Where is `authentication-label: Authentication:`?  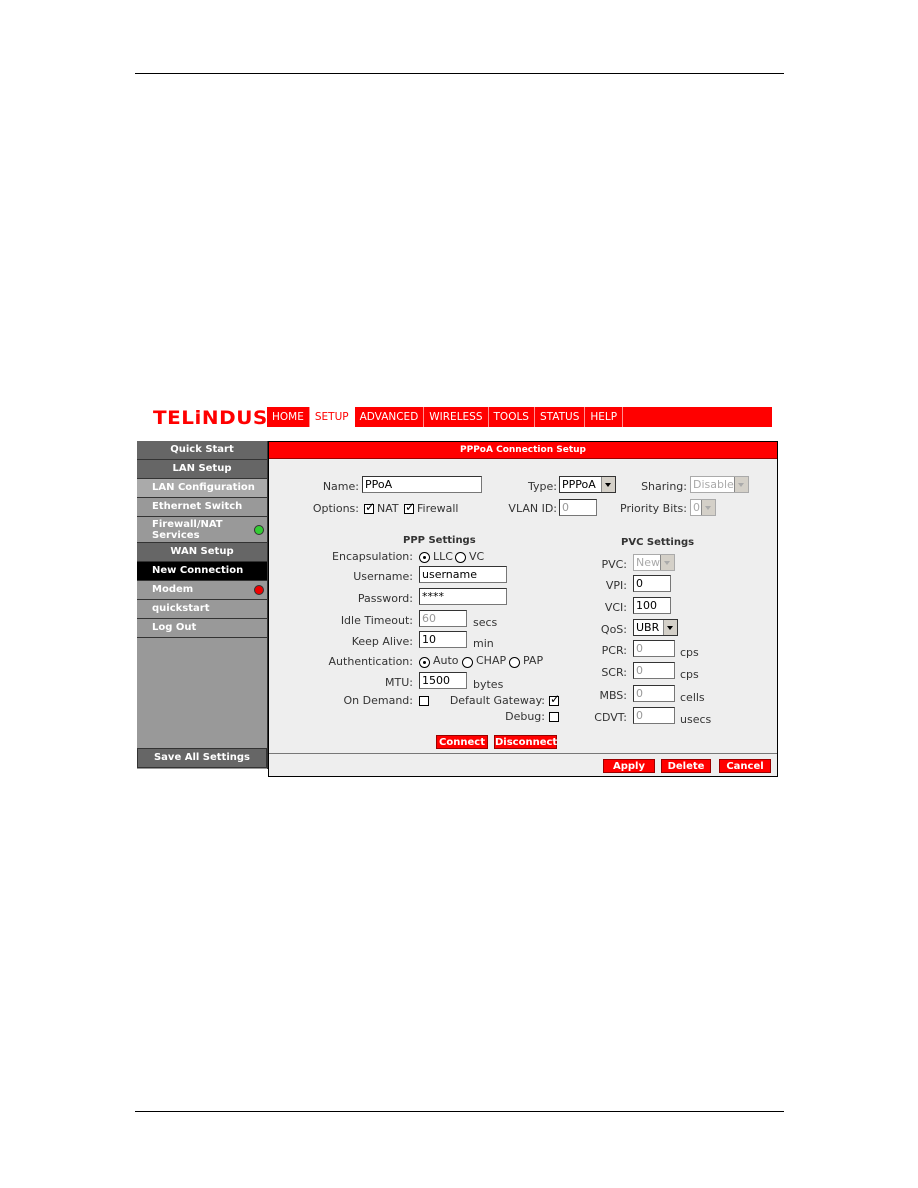
authentication-label: Authentication: is located at coordinates (370, 661).